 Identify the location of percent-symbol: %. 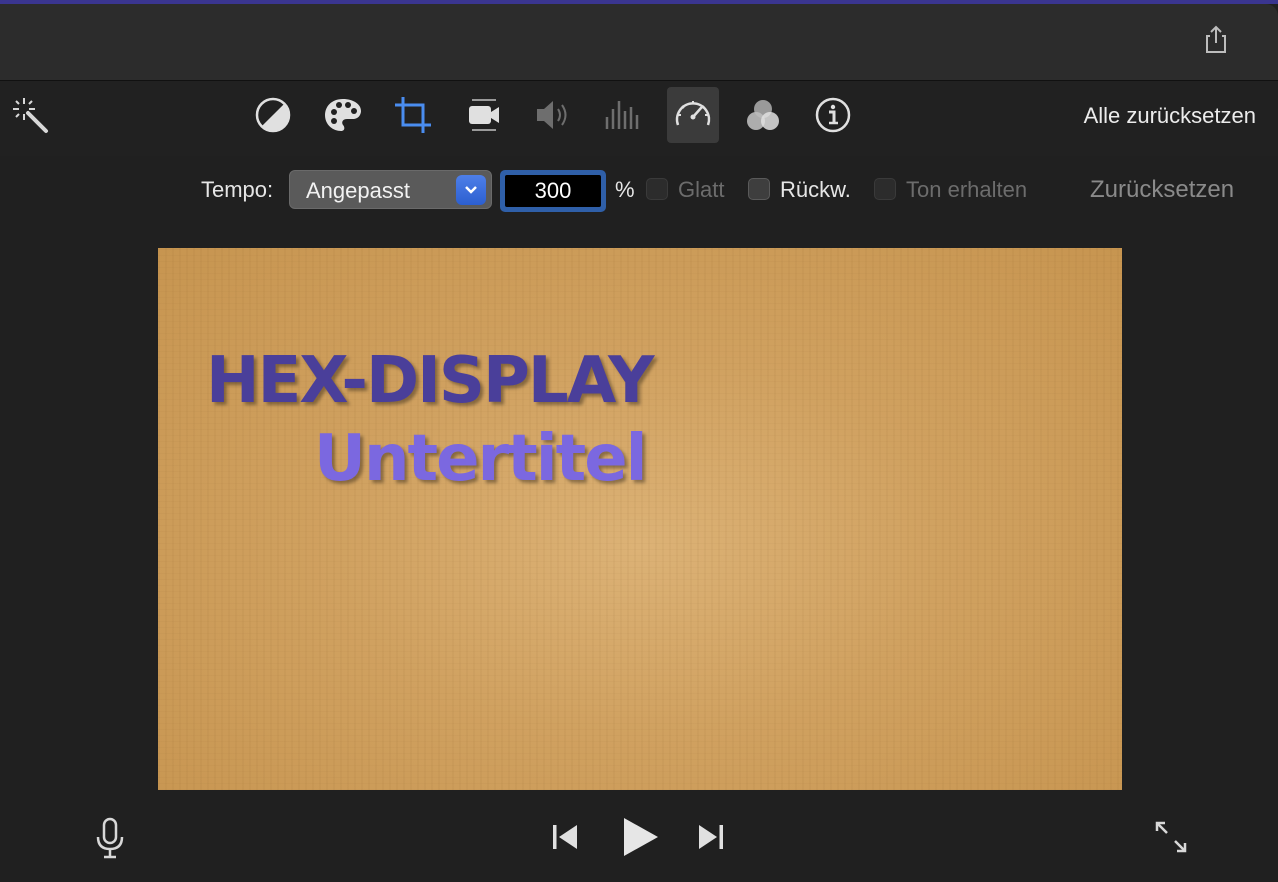
(625, 189).